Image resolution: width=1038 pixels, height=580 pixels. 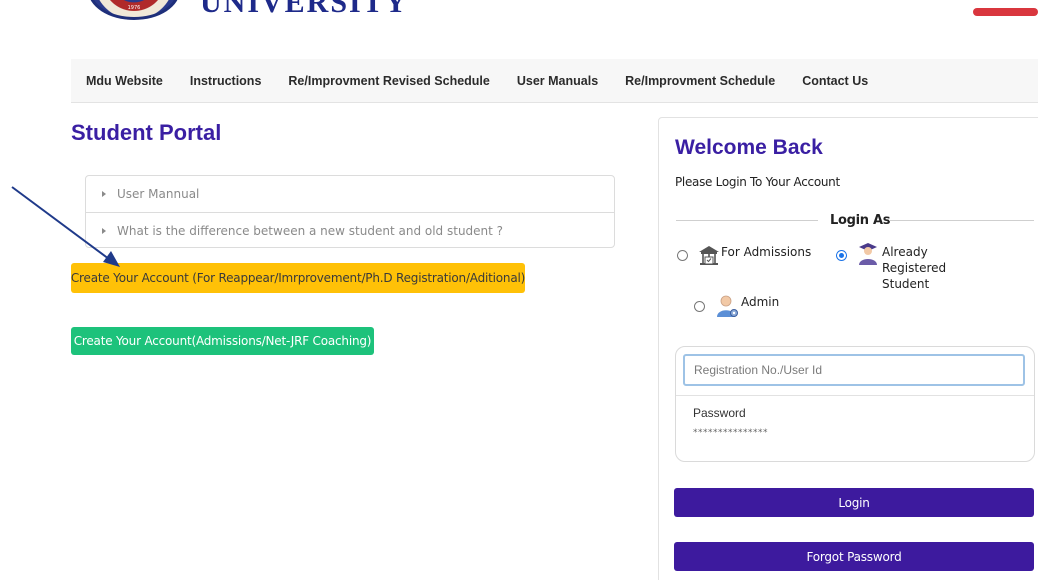 What do you see at coordinates (757, 182) in the screenshot?
I see `login-subtitle: Please Login To Your Account` at bounding box center [757, 182].